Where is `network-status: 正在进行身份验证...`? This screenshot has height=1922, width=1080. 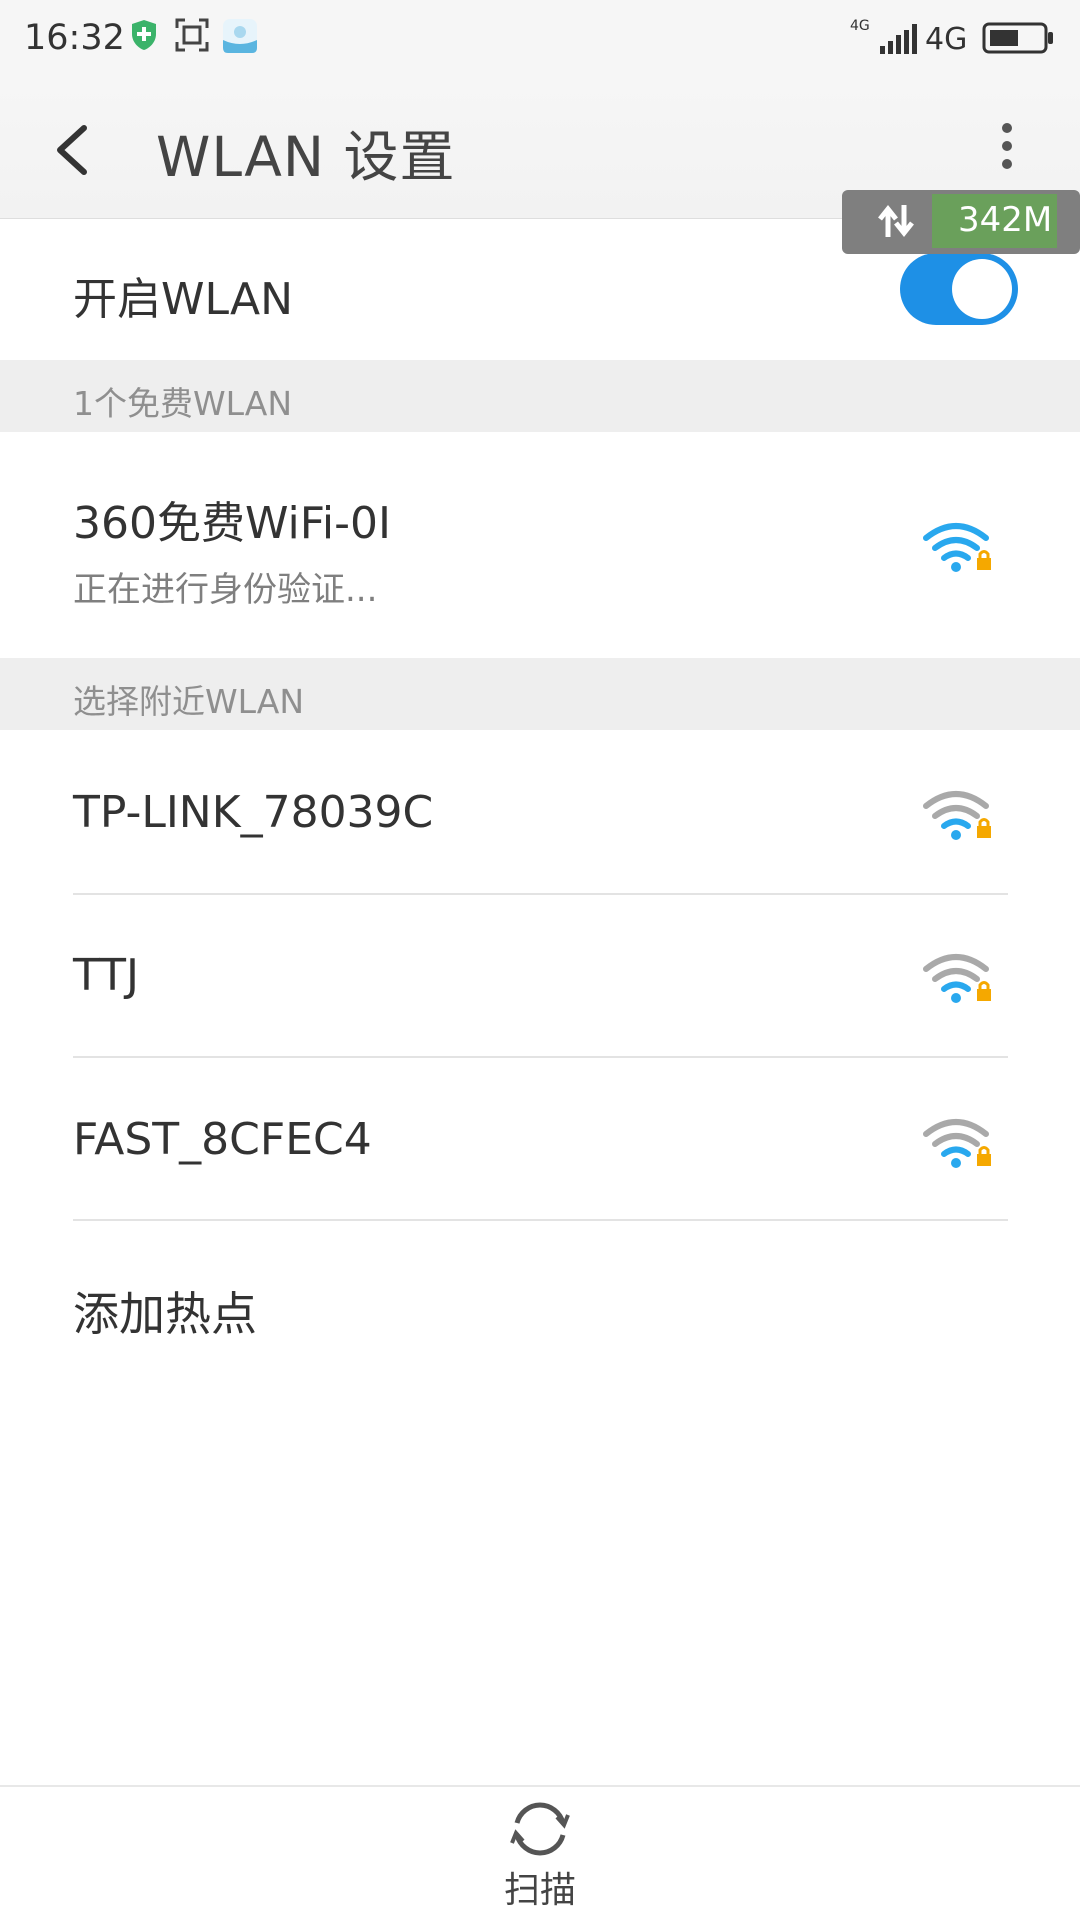 network-status: 正在进行身份验证... is located at coordinates (225, 590).